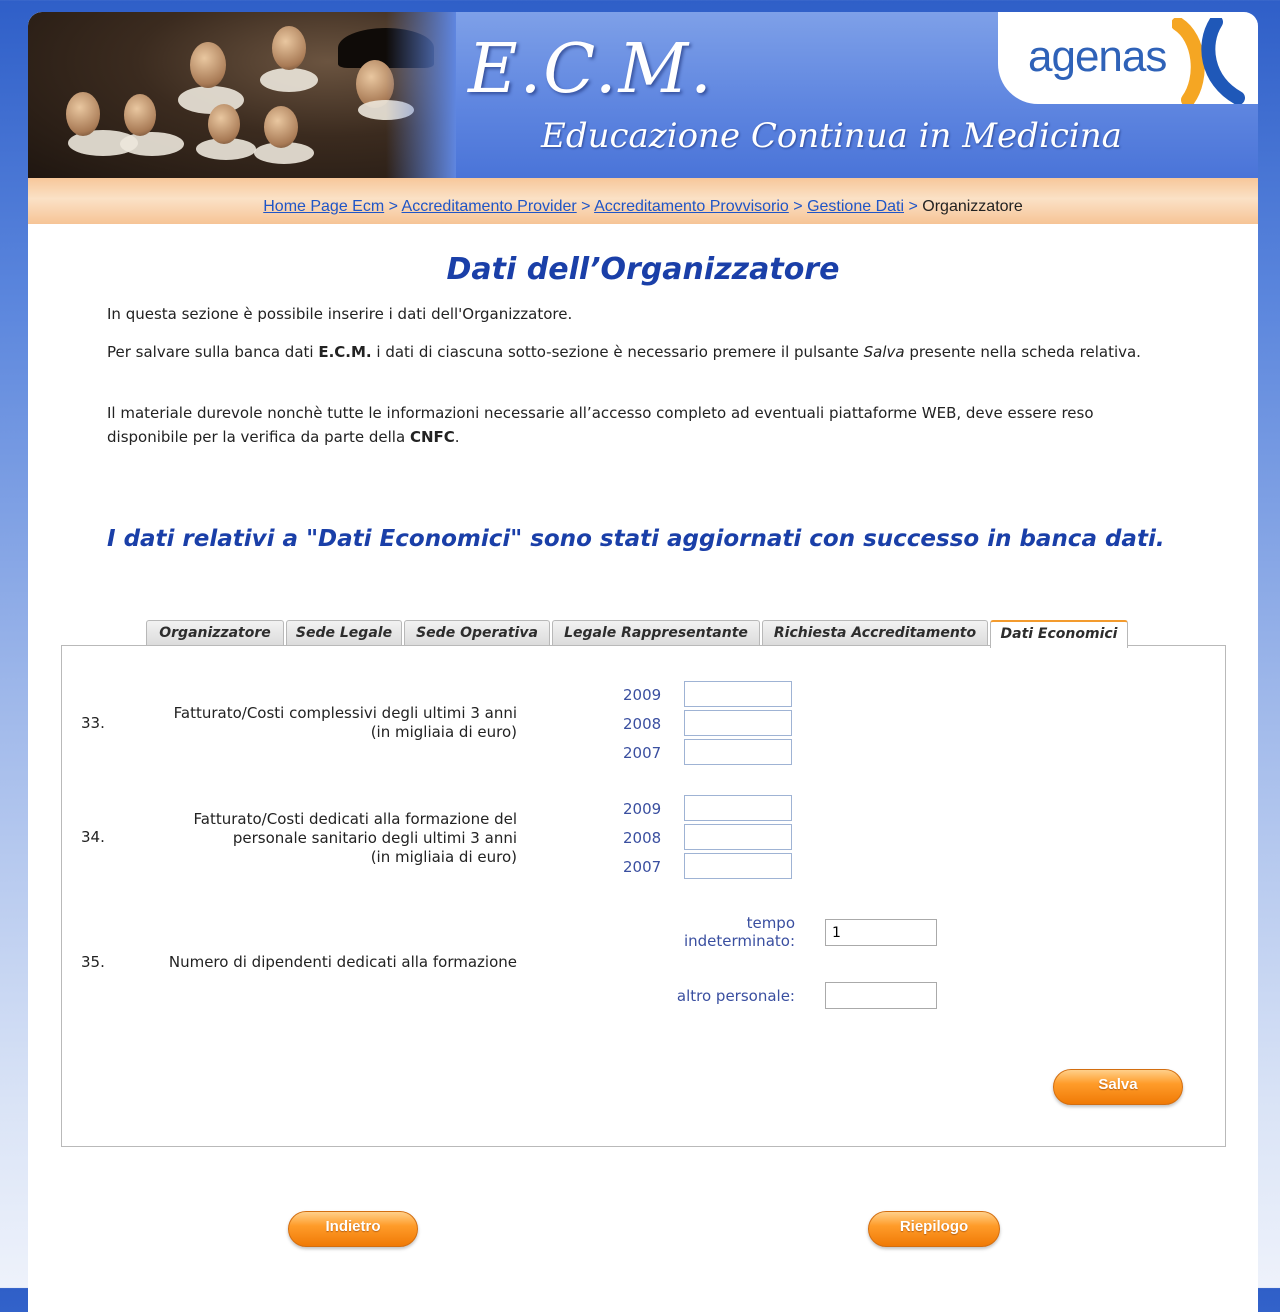  I want to click on tempo-indeterminato-input, so click(881, 932).